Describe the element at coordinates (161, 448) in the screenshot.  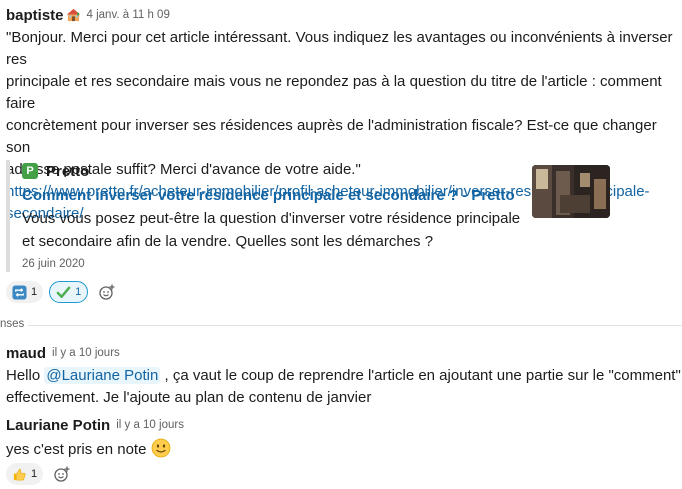
I see `slightly-smiling-face-icon` at that location.